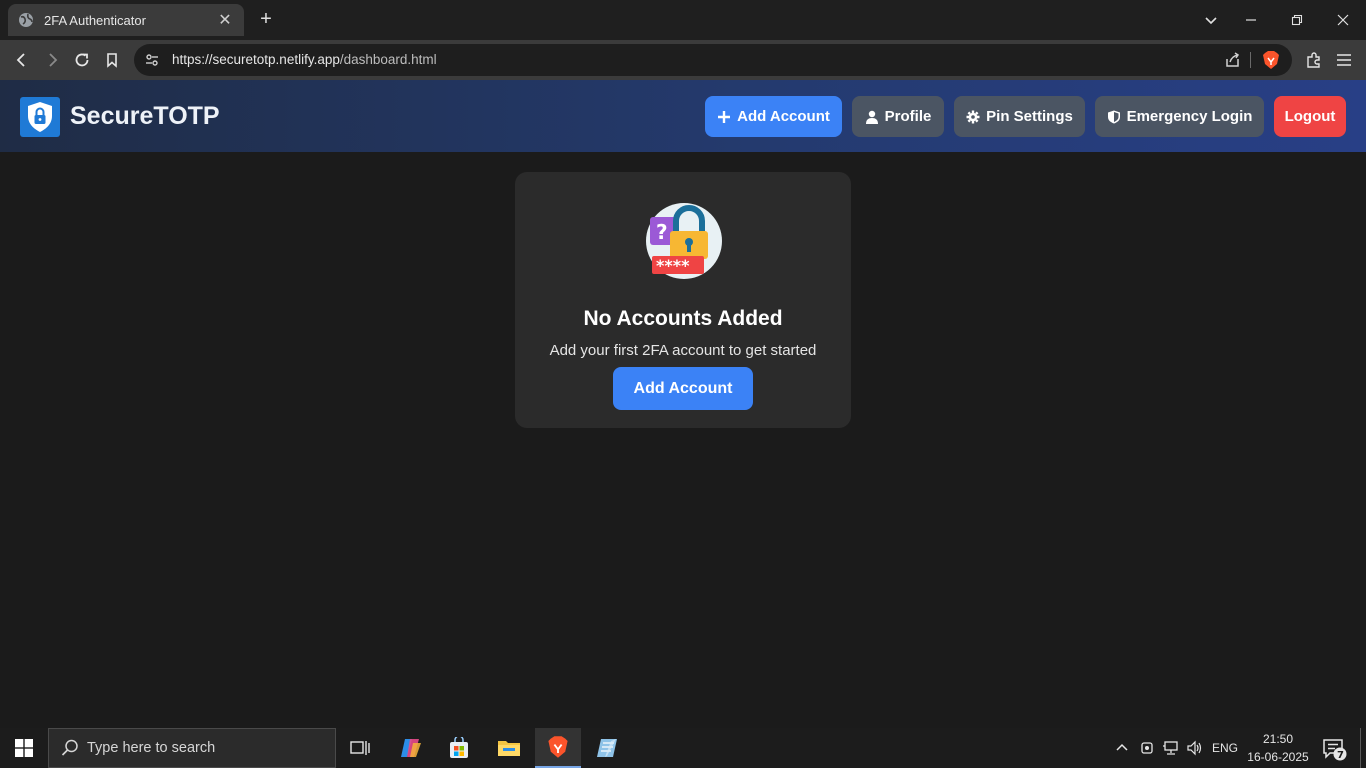  I want to click on copilot-icon, so click(411, 748).